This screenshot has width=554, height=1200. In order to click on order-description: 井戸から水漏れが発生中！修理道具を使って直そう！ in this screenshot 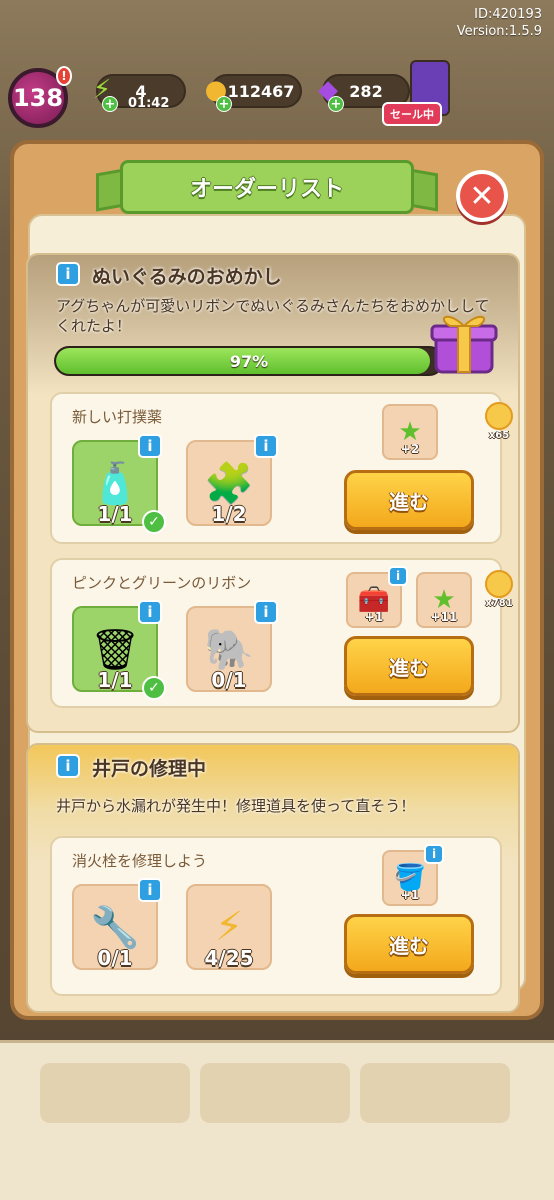, I will do `click(236, 806)`.